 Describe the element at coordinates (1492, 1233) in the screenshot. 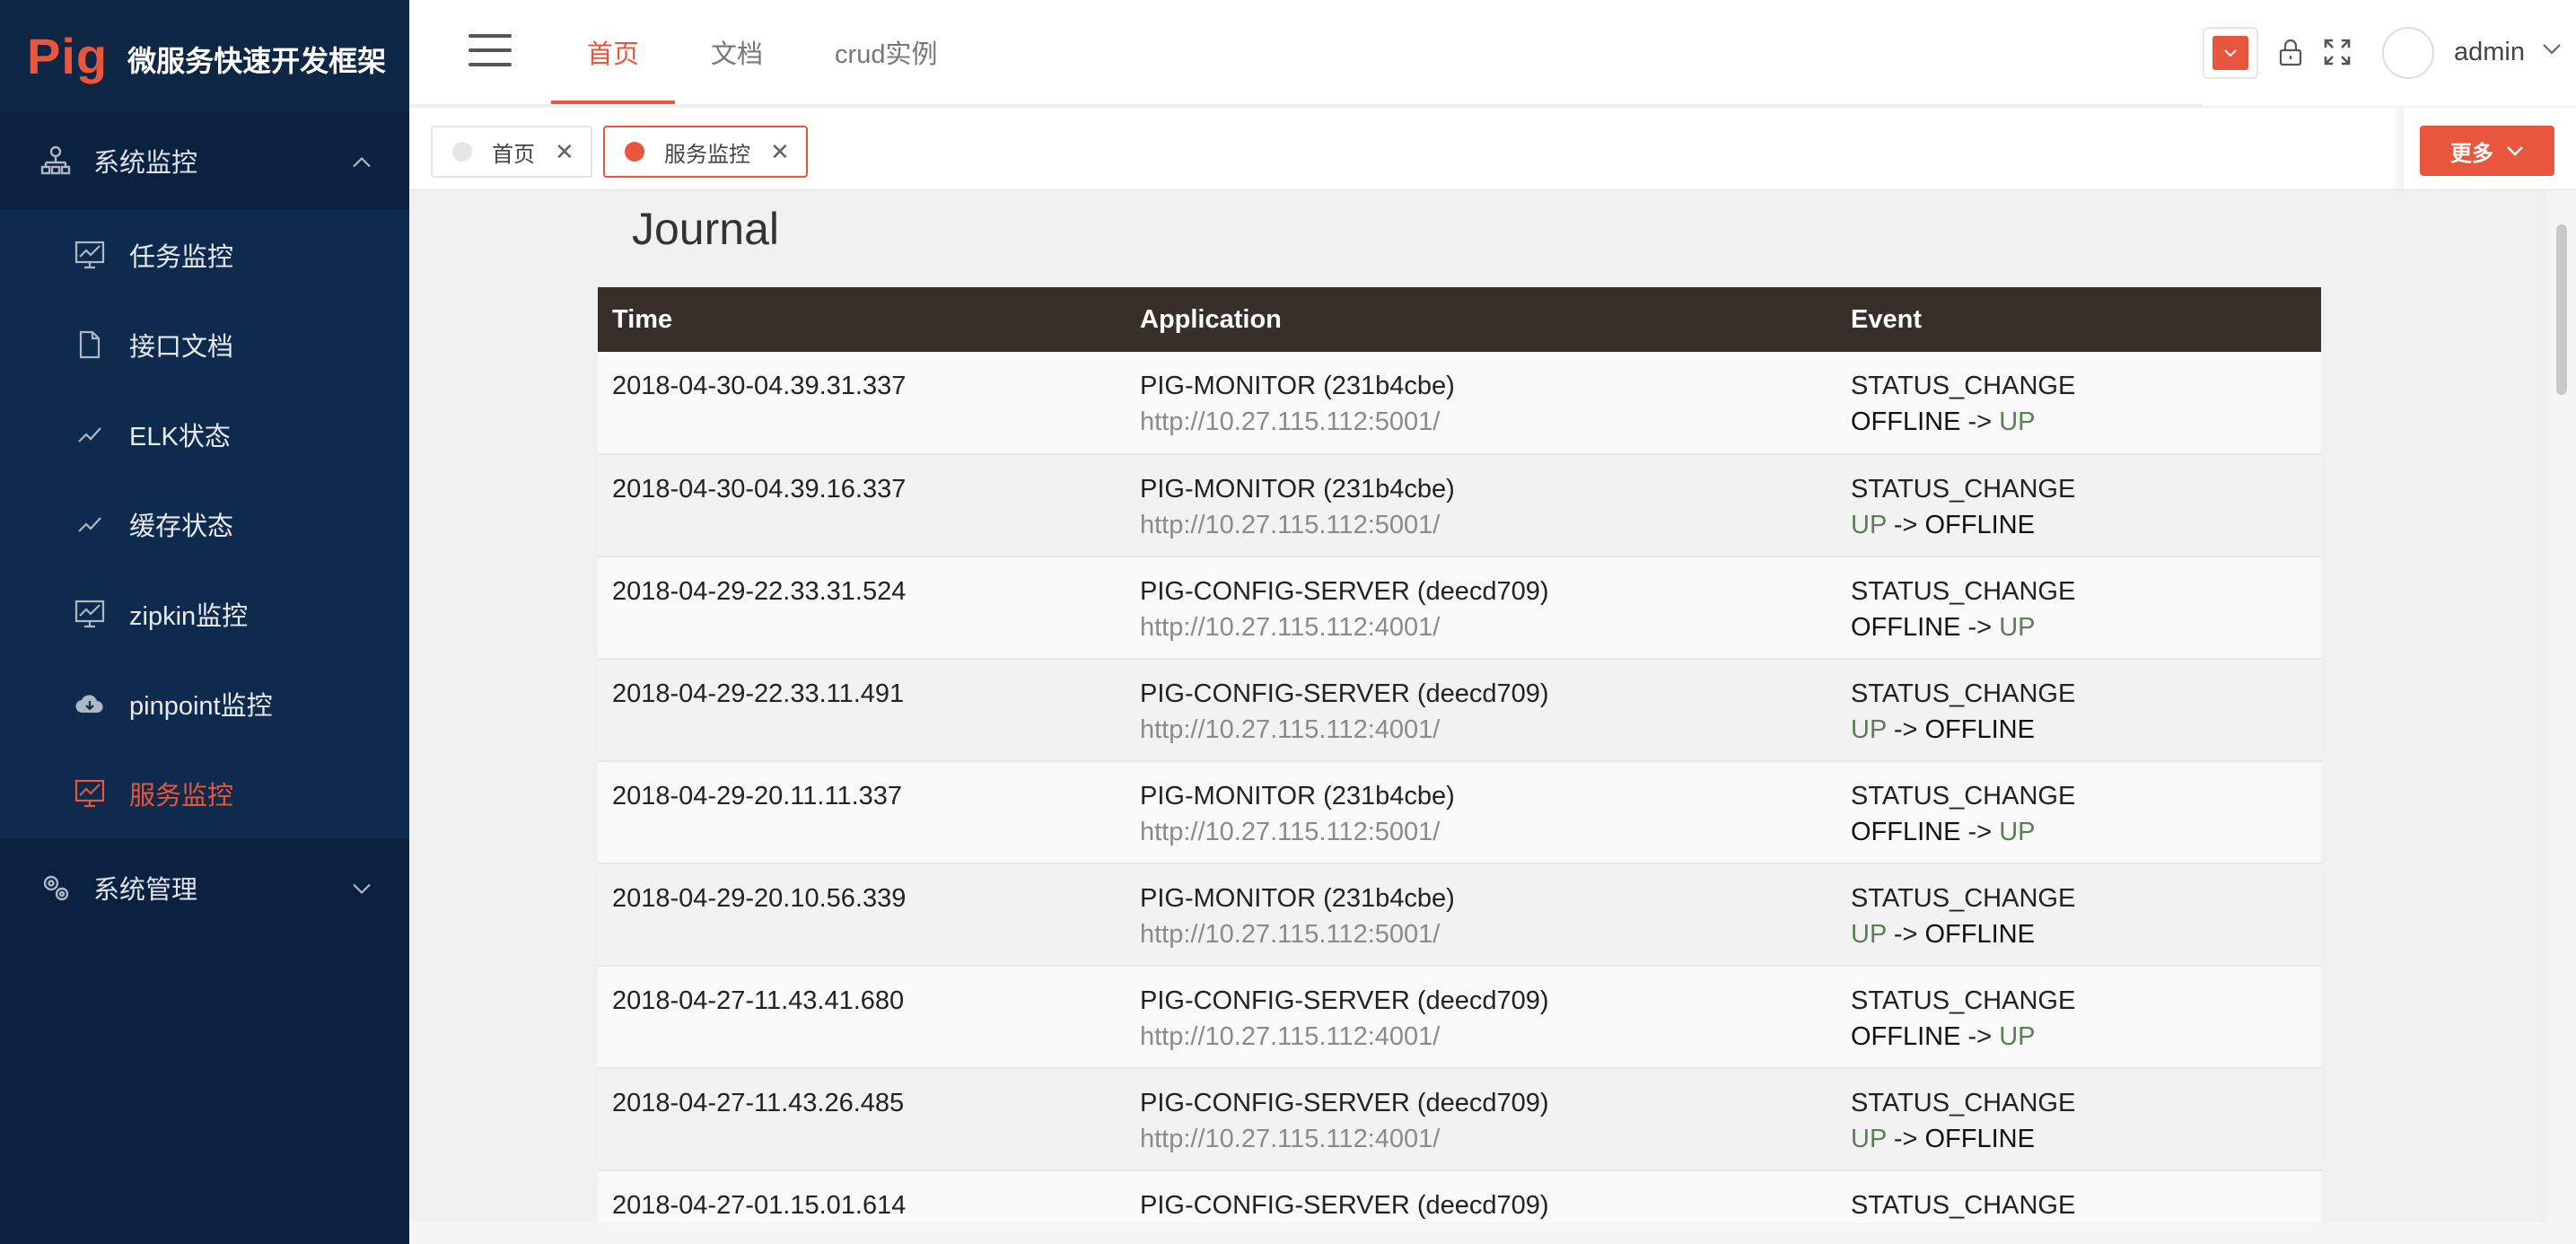

I see `horizontal-scrollbar` at that location.